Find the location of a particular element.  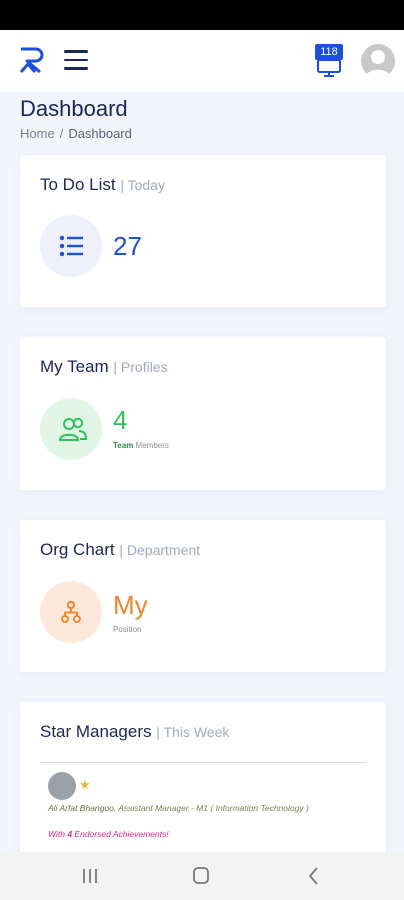

page-title: Dashboard is located at coordinates (74, 108).